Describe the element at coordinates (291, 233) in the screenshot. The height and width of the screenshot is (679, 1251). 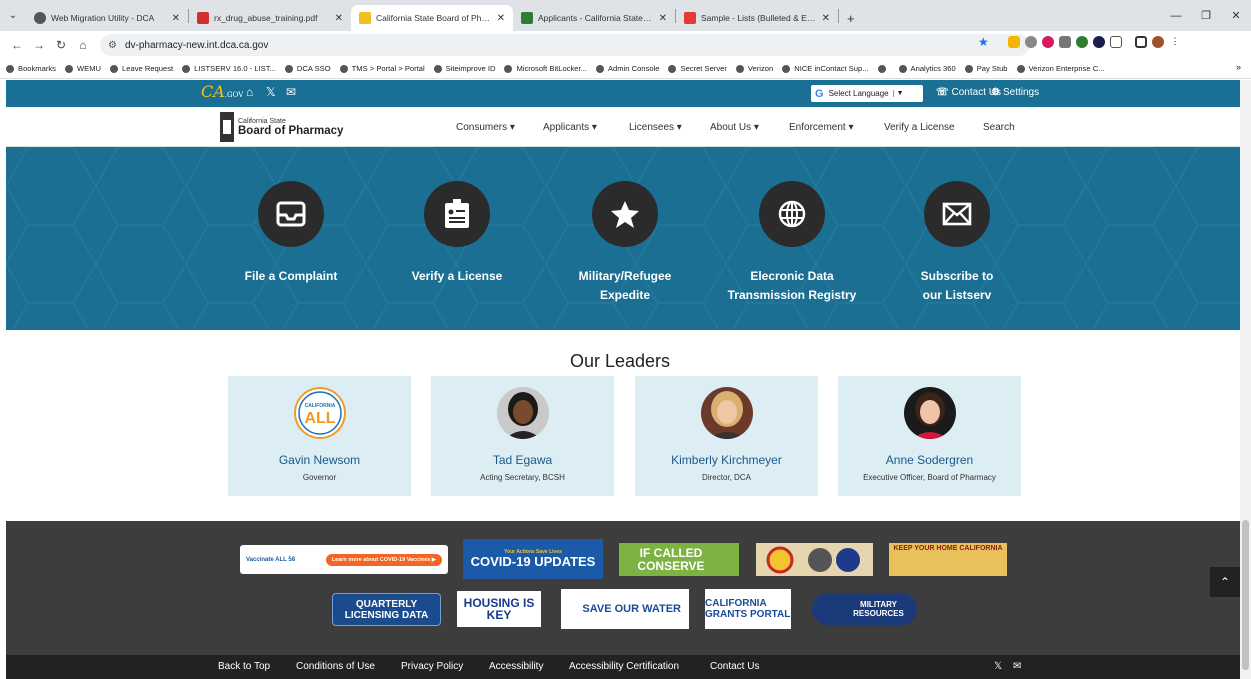
I see `action-file-complaint: File a Complaint` at that location.